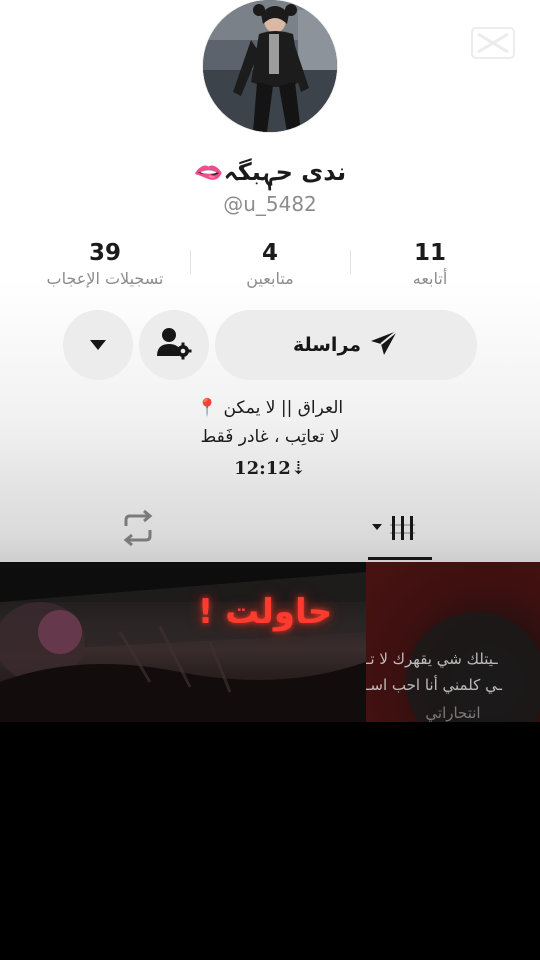 This screenshot has height=960, width=540. I want to click on bio-line-1: العراق || لا يمكن 📍, so click(270, 408).